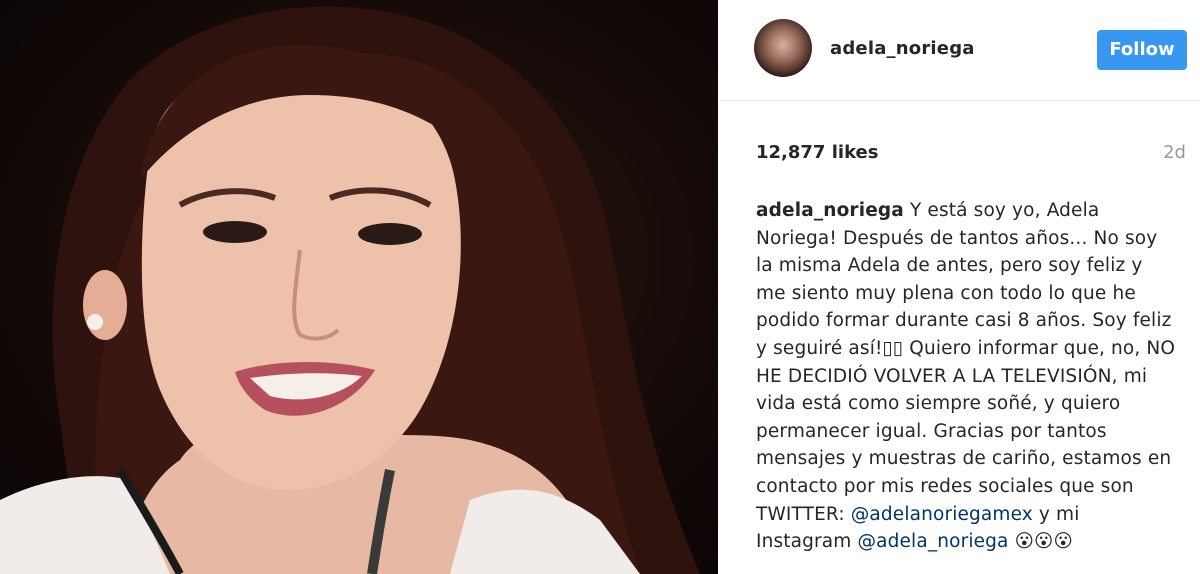 This screenshot has width=1200, height=574. What do you see at coordinates (830, 210) in the screenshot?
I see `caption-username: adela_noriega` at bounding box center [830, 210].